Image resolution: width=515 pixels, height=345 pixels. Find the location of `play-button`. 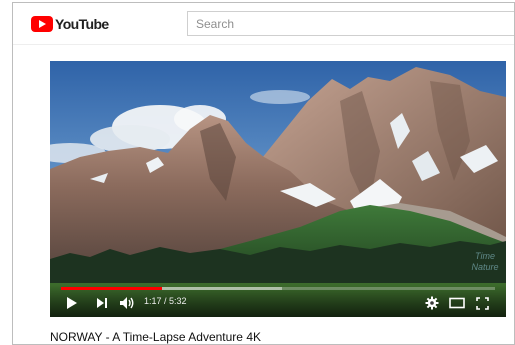

play-button is located at coordinates (72, 303).